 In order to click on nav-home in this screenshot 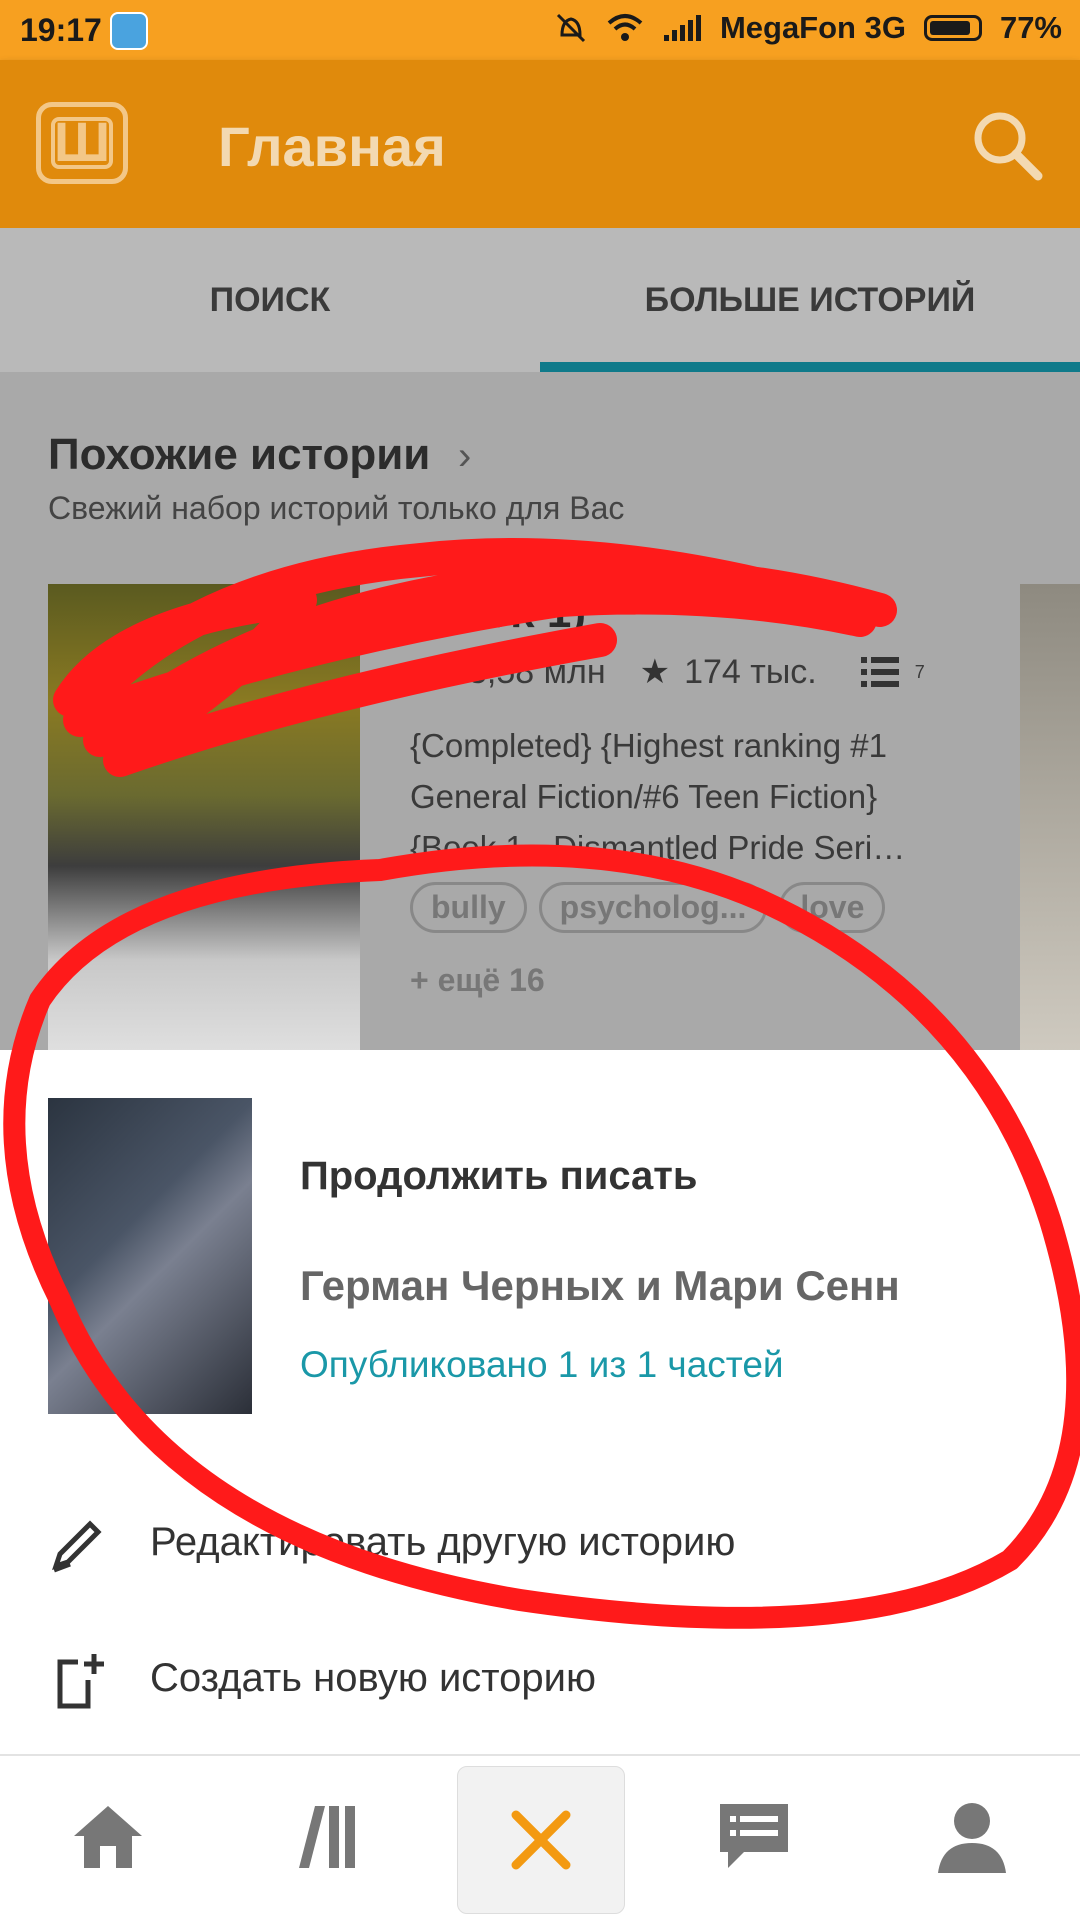, I will do `click(108, 1837)`.